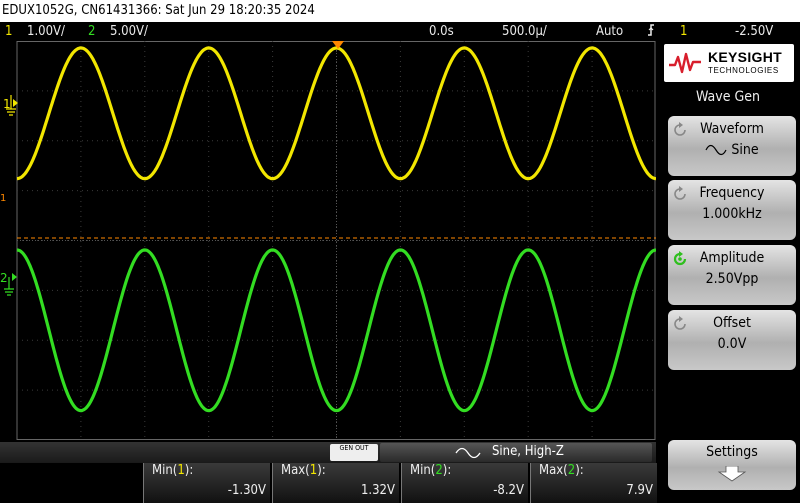 Image resolution: width=800 pixels, height=503 pixels. Describe the element at coordinates (732, 465) in the screenshot. I see `settings-softkey: Settings` at that location.